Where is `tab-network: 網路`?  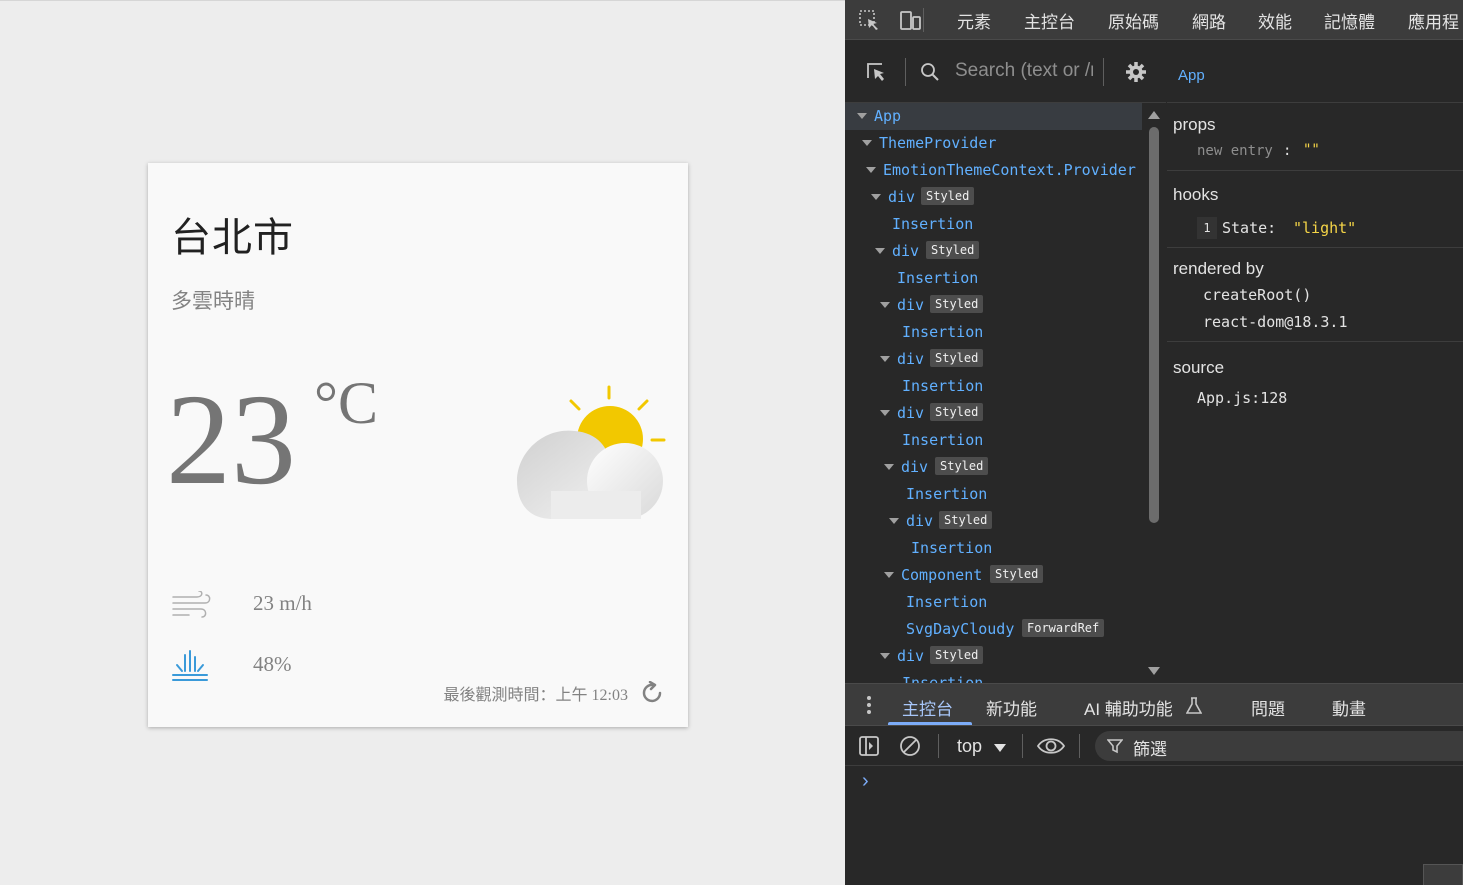
tab-network: 網路 is located at coordinates (1209, 20).